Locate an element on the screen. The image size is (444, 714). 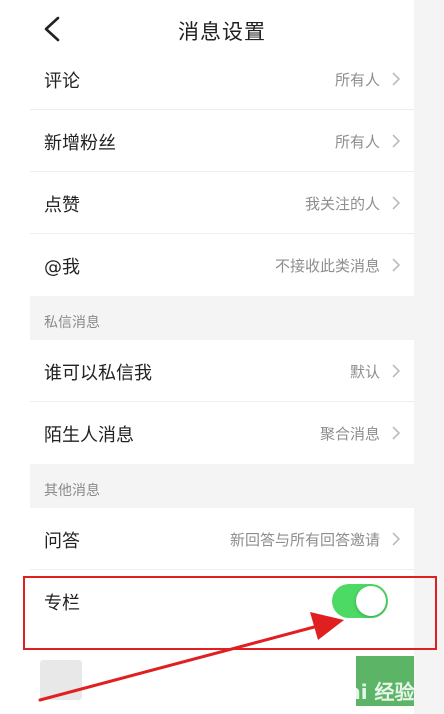
setting-row-comment: 评论 所有人 is located at coordinates (222, 79).